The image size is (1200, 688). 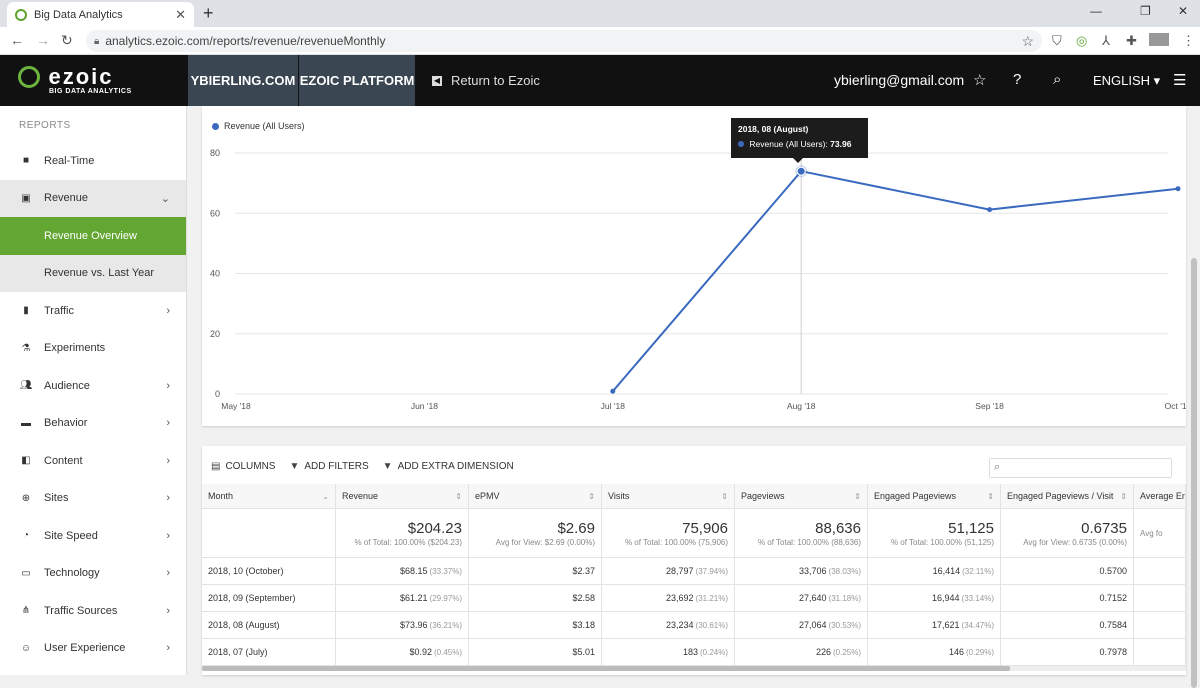 I want to click on cell-percent: (37.94%), so click(x=711, y=571).